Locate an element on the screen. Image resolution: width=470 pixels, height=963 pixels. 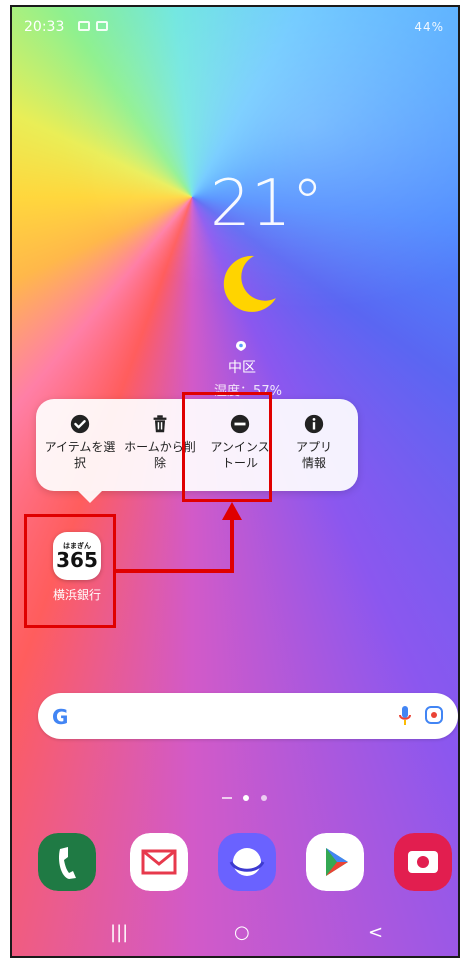
menu-uninstall: アンインス トール is located at coordinates (240, 442).